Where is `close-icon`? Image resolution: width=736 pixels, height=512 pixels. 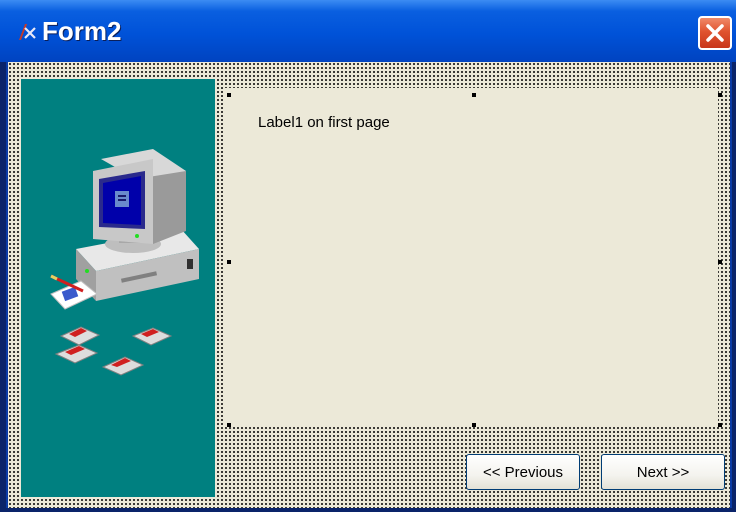 close-icon is located at coordinates (715, 33).